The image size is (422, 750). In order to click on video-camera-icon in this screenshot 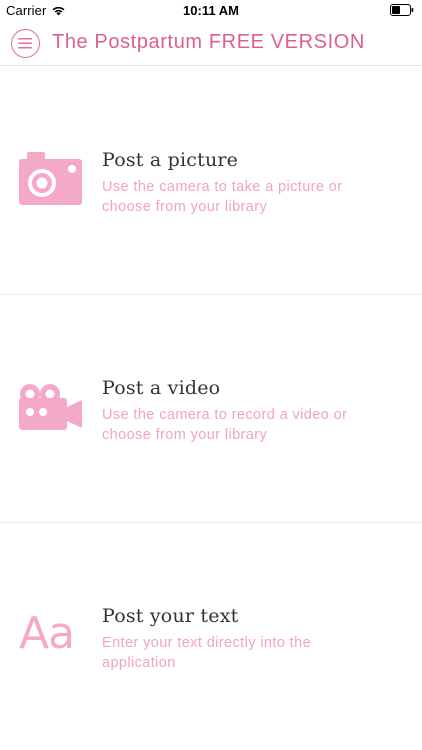, I will do `click(50, 407)`.